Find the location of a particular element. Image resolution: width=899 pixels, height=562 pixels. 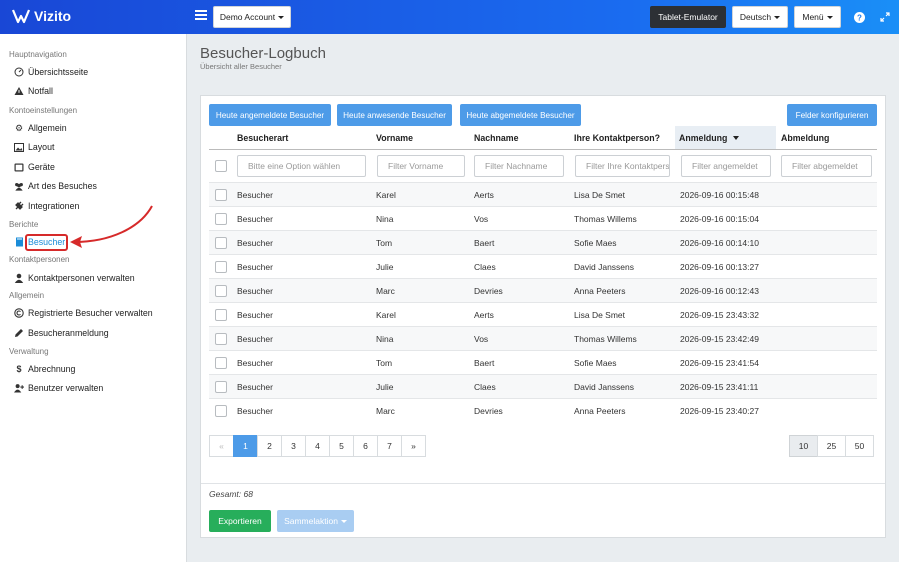

sidebar-item-label: Übersichtsseite is located at coordinates (58, 72).